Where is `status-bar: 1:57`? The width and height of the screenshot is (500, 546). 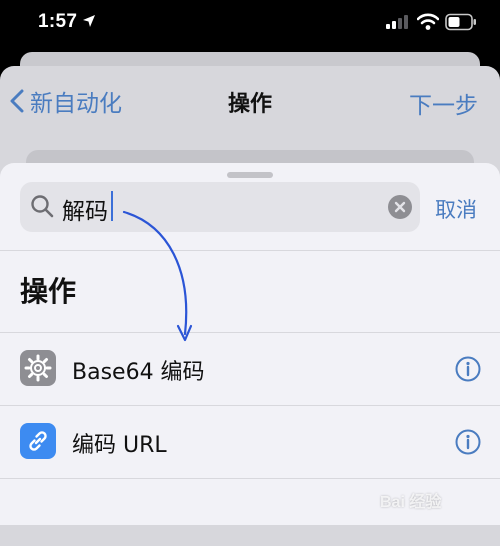
status-bar: 1:57 is located at coordinates (250, 24).